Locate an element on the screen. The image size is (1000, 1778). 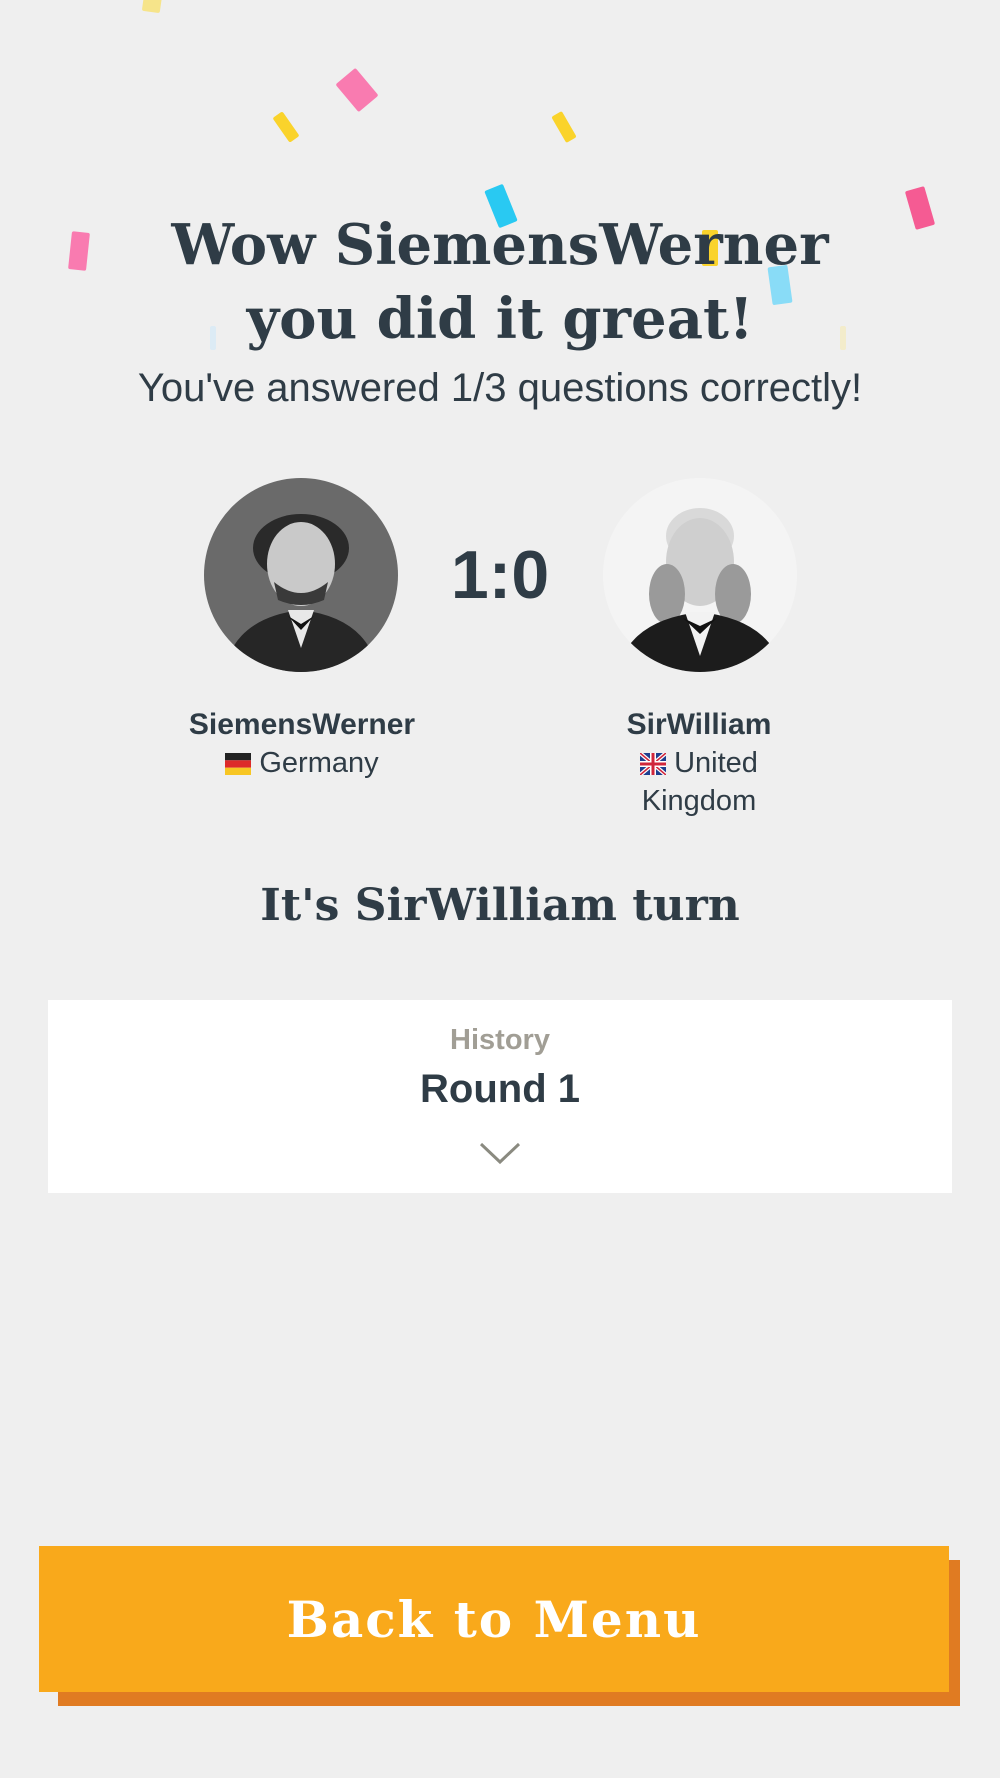
player2-info: SirWilliam United Kingdom is located at coordinates (699, 763).